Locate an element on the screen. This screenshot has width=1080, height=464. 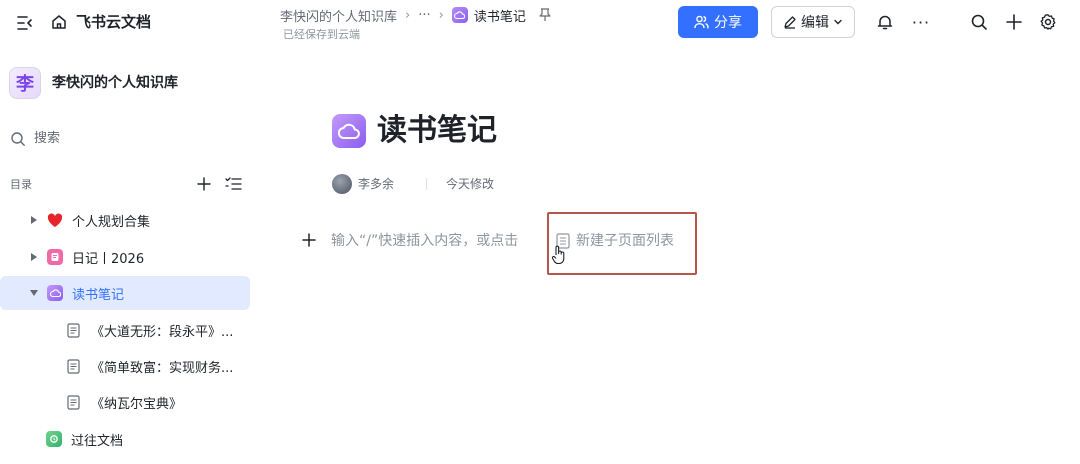
insert-block-icon is located at coordinates (309, 240).